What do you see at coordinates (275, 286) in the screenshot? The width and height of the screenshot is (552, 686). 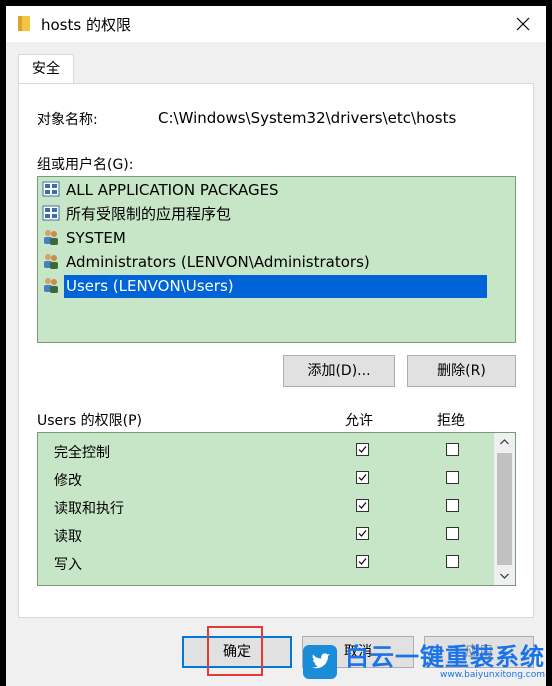 I see `list-item-label: Users (LENVON\Users)` at bounding box center [275, 286].